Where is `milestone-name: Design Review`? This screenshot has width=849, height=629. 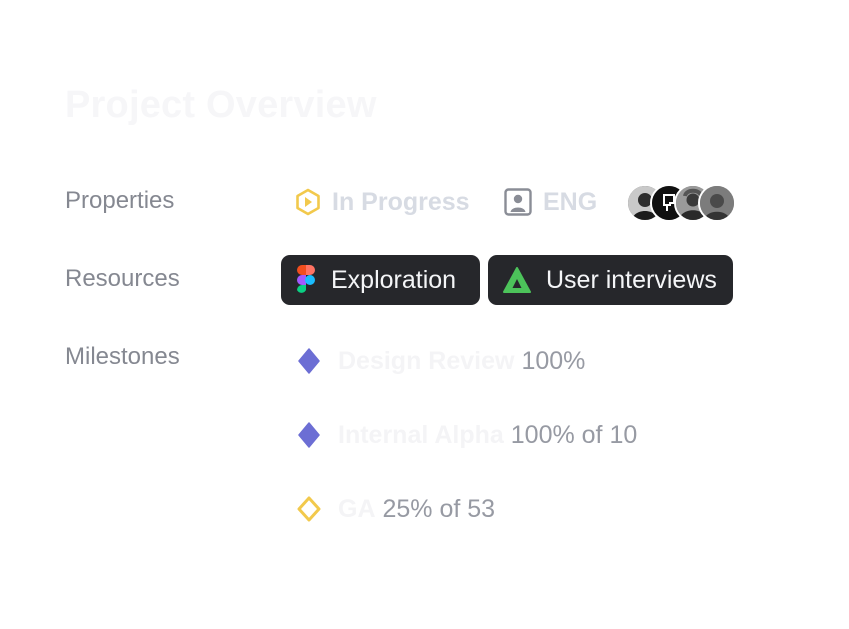 milestone-name: Design Review is located at coordinates (426, 360).